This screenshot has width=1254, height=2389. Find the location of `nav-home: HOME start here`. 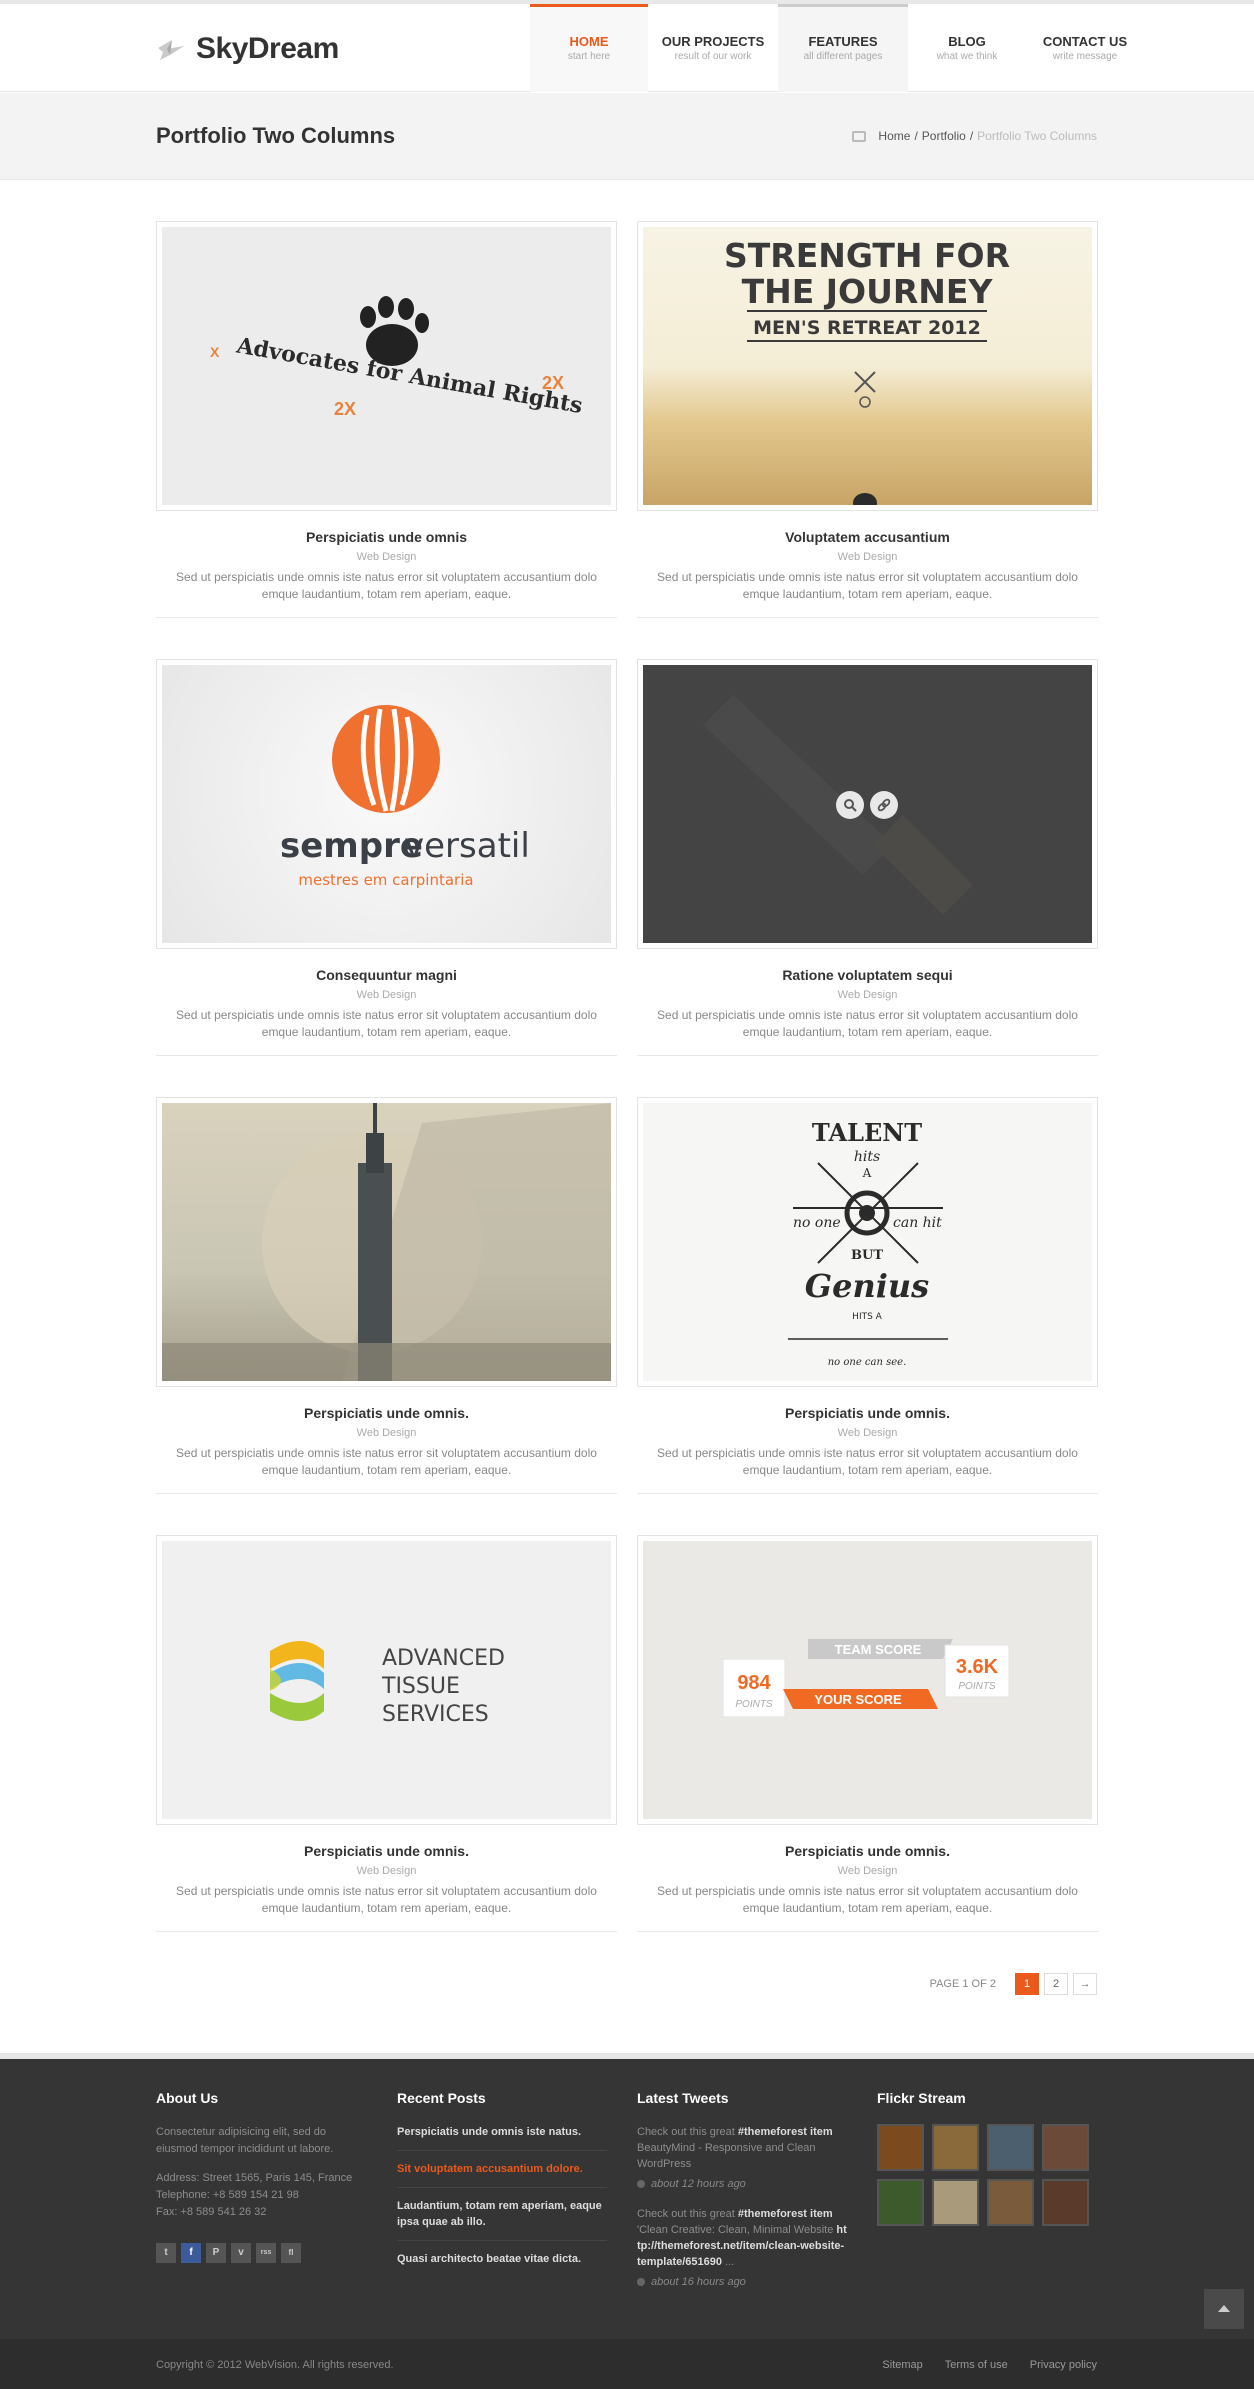

nav-home: HOME start here is located at coordinates (589, 48).